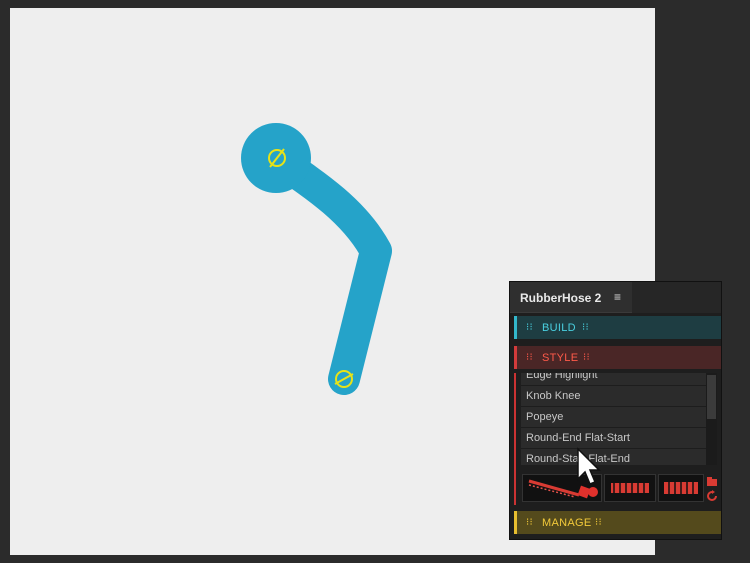 The width and height of the screenshot is (750, 563). What do you see at coordinates (589, 466) in the screenshot?
I see `pointer-cursor-icon` at bounding box center [589, 466].